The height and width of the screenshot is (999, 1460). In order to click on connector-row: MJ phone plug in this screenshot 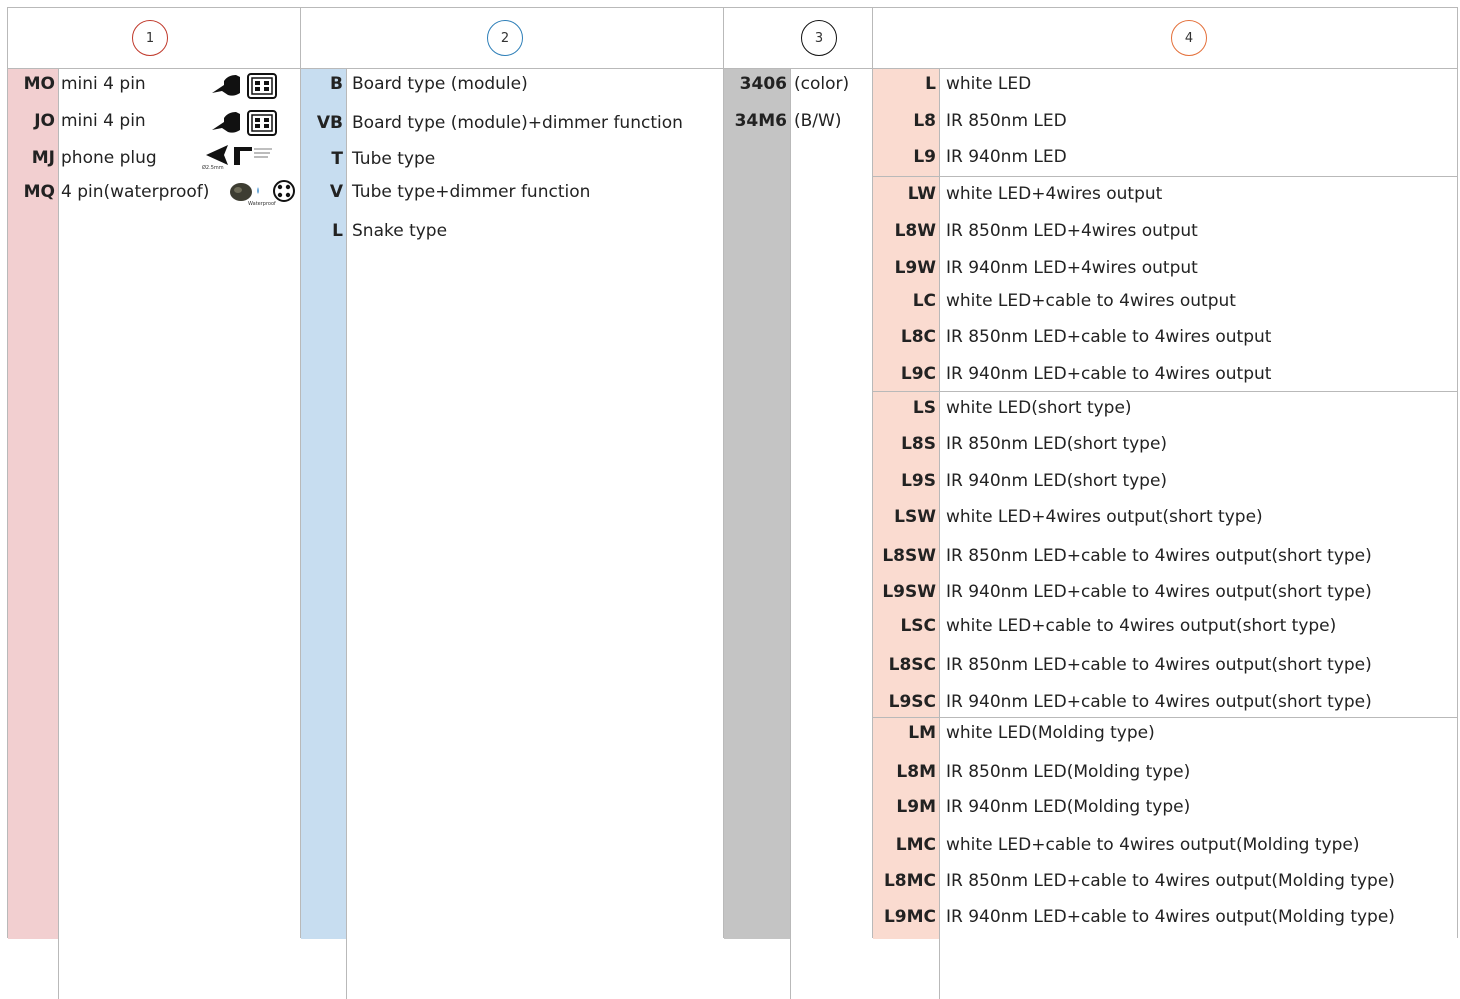, I will do `click(82, 158)`.